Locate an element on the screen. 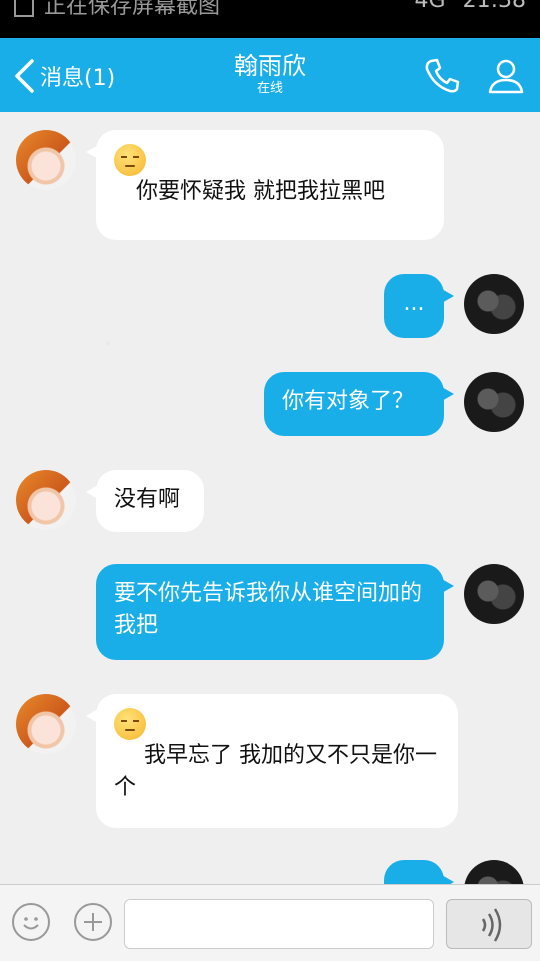  status-icons: 4G 21:38 is located at coordinates (465, 6).